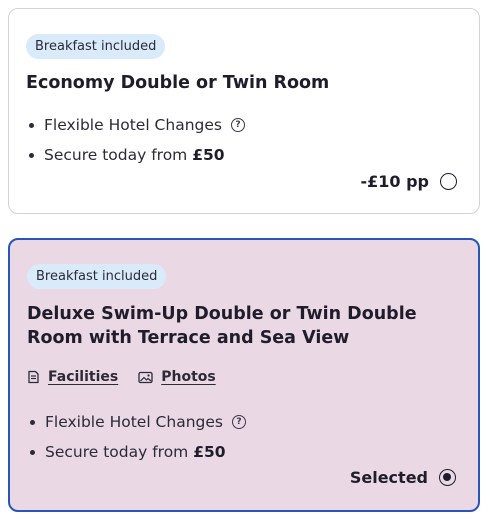  What do you see at coordinates (83, 377) in the screenshot?
I see `facilities-label: Facilities` at bounding box center [83, 377].